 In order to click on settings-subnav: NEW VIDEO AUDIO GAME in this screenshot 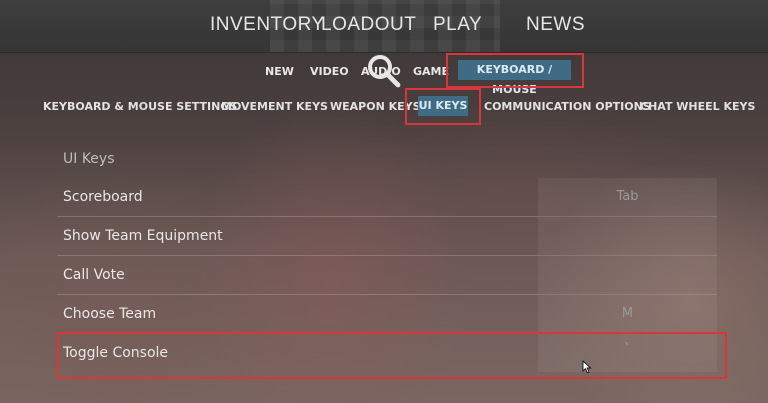, I will do `click(384, 71)`.